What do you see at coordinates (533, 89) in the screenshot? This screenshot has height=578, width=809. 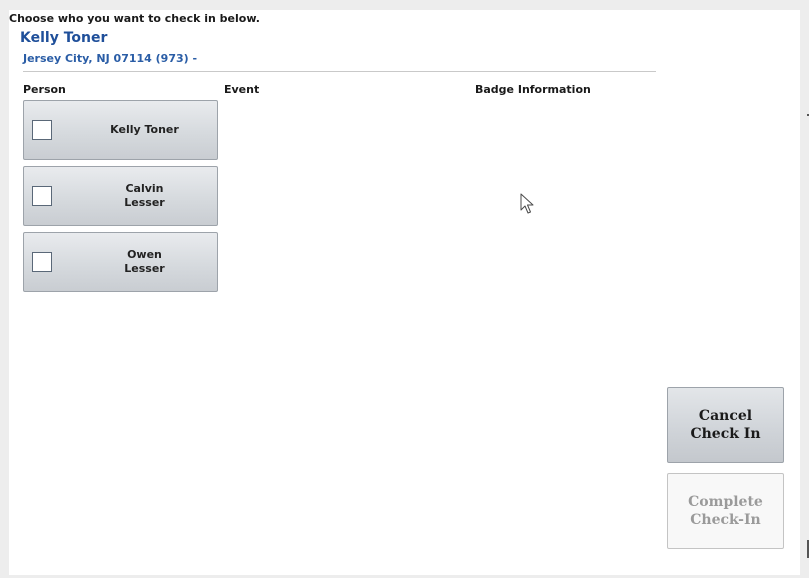 I see `column-header-badge-information: Badge Information` at bounding box center [533, 89].